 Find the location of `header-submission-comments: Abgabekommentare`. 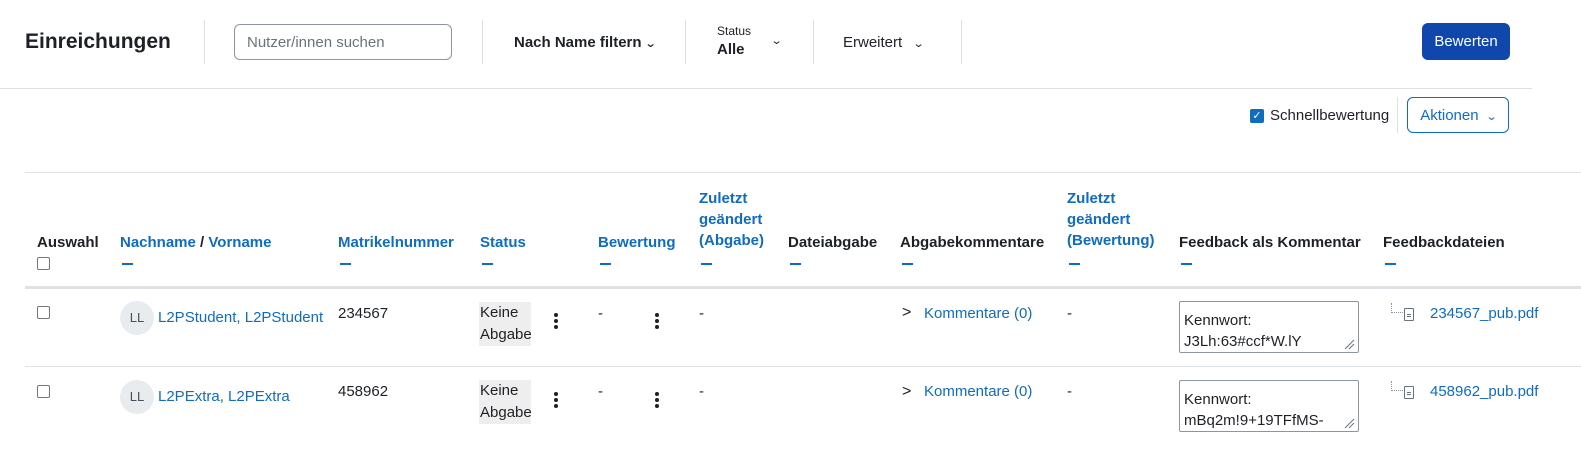

header-submission-comments: Abgabekommentare is located at coordinates (972, 242).